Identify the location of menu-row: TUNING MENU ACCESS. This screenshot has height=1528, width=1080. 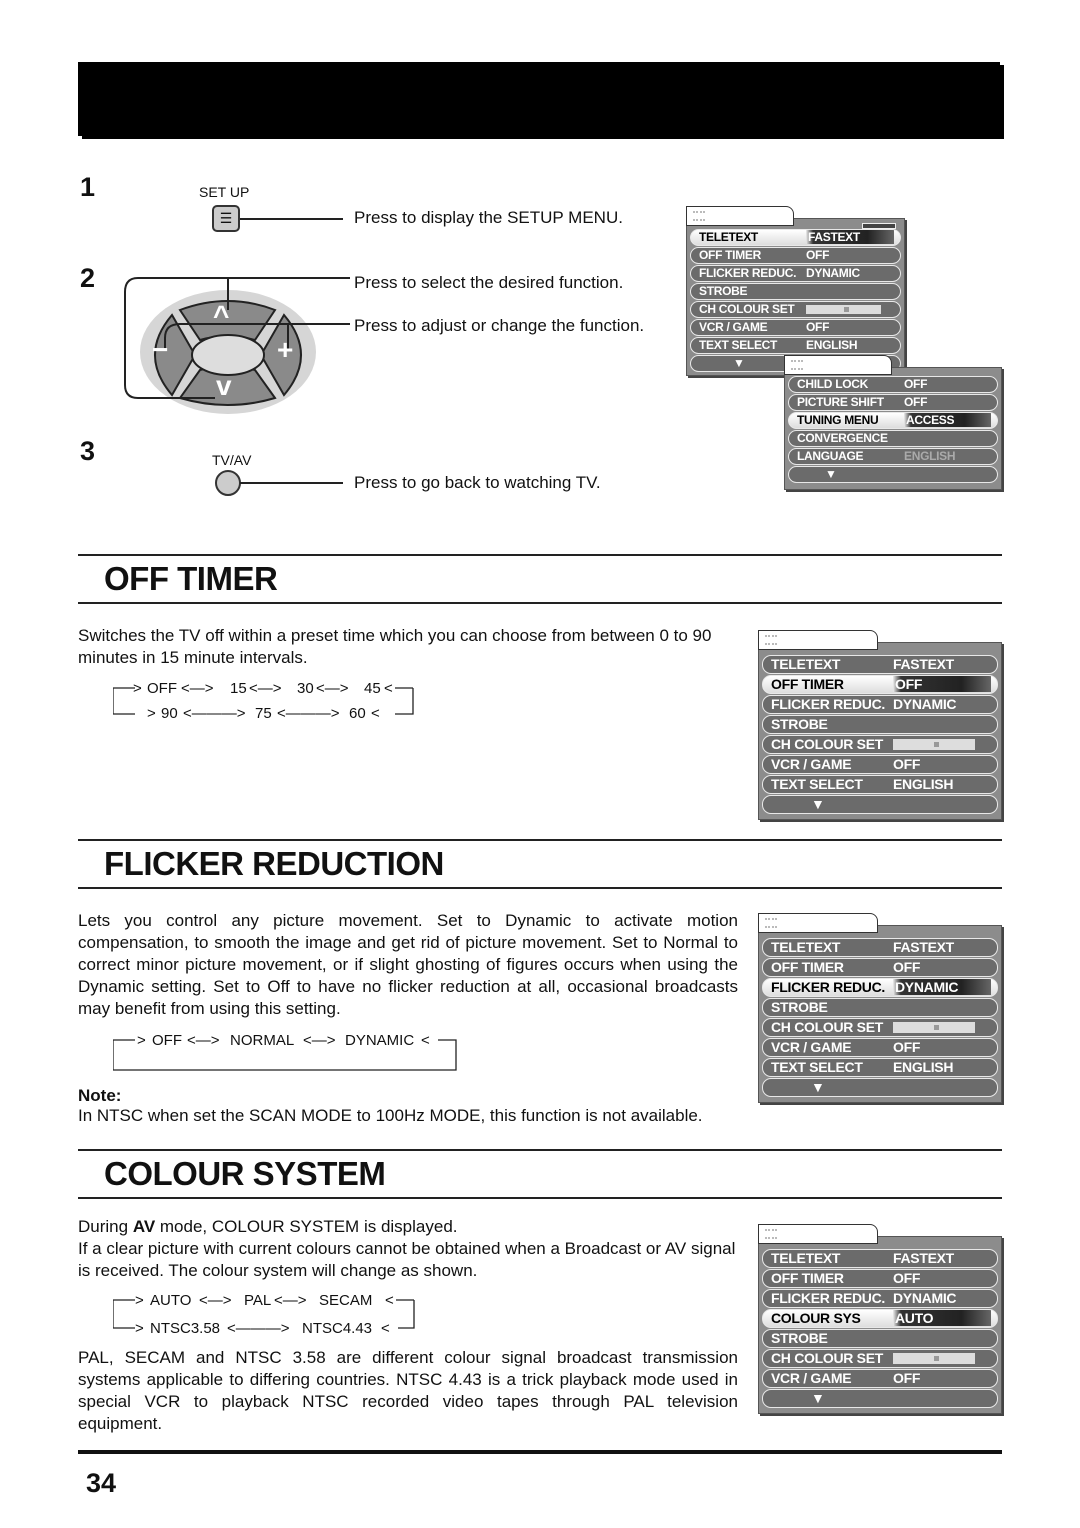
(893, 420).